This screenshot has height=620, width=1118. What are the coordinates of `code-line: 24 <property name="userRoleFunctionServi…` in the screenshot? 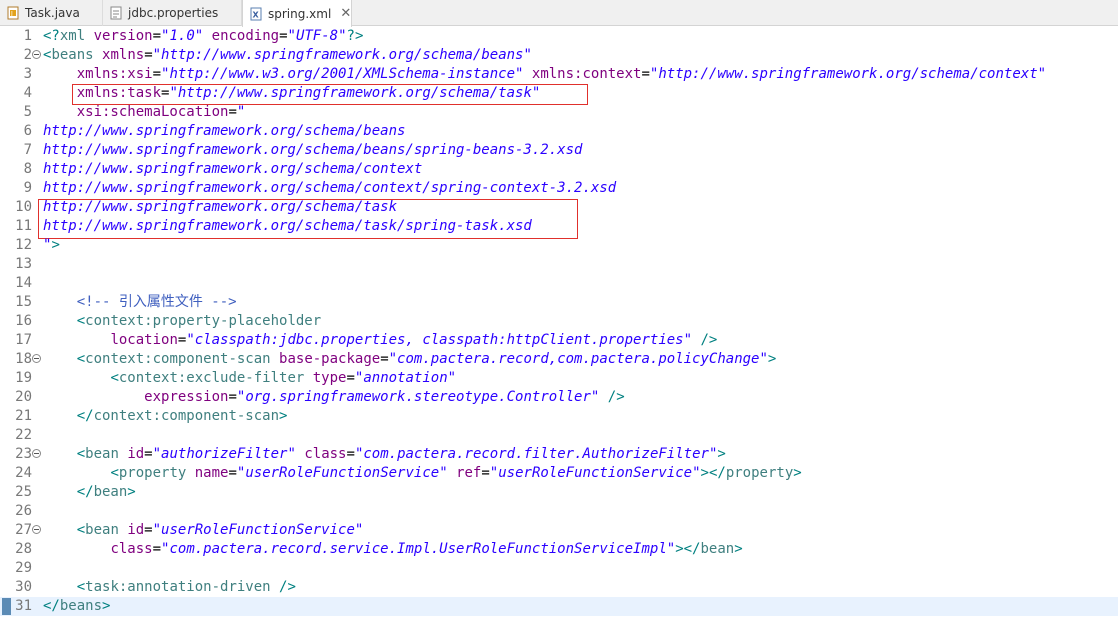 It's located at (559, 473).